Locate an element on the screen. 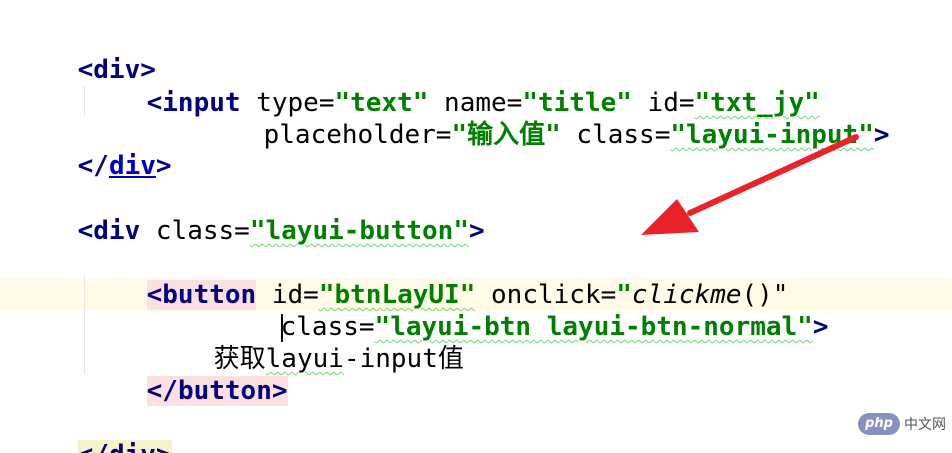  watermark: php 中文网 is located at coordinates (902, 424).